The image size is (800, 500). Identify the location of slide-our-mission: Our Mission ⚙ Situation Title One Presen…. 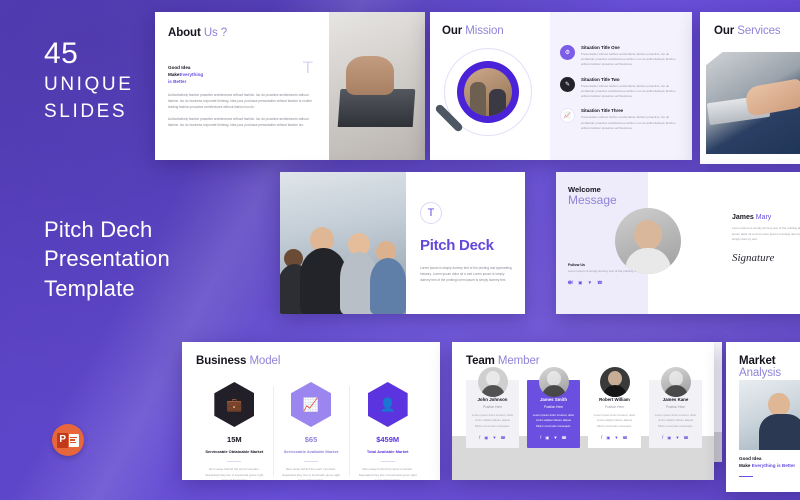
(561, 86).